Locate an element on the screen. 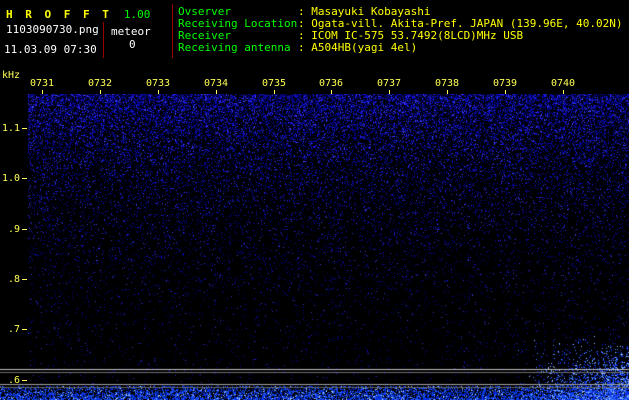 The width and height of the screenshot is (629, 400). title-bar: H R O F F T 1.00 is located at coordinates (78, 12).